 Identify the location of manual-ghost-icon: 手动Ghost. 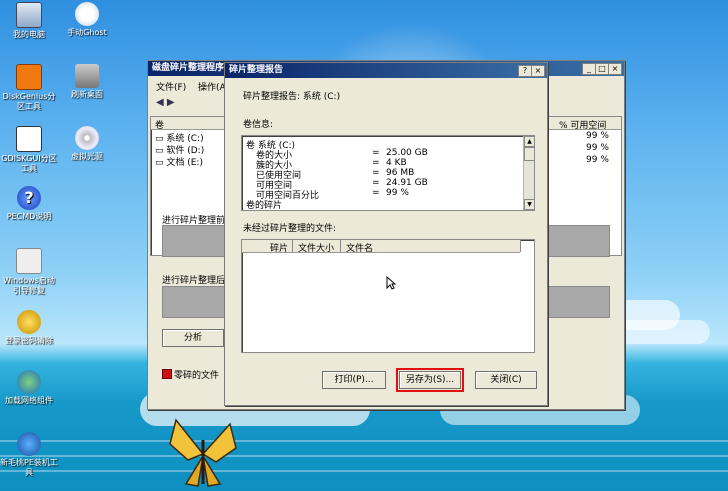
(87, 20).